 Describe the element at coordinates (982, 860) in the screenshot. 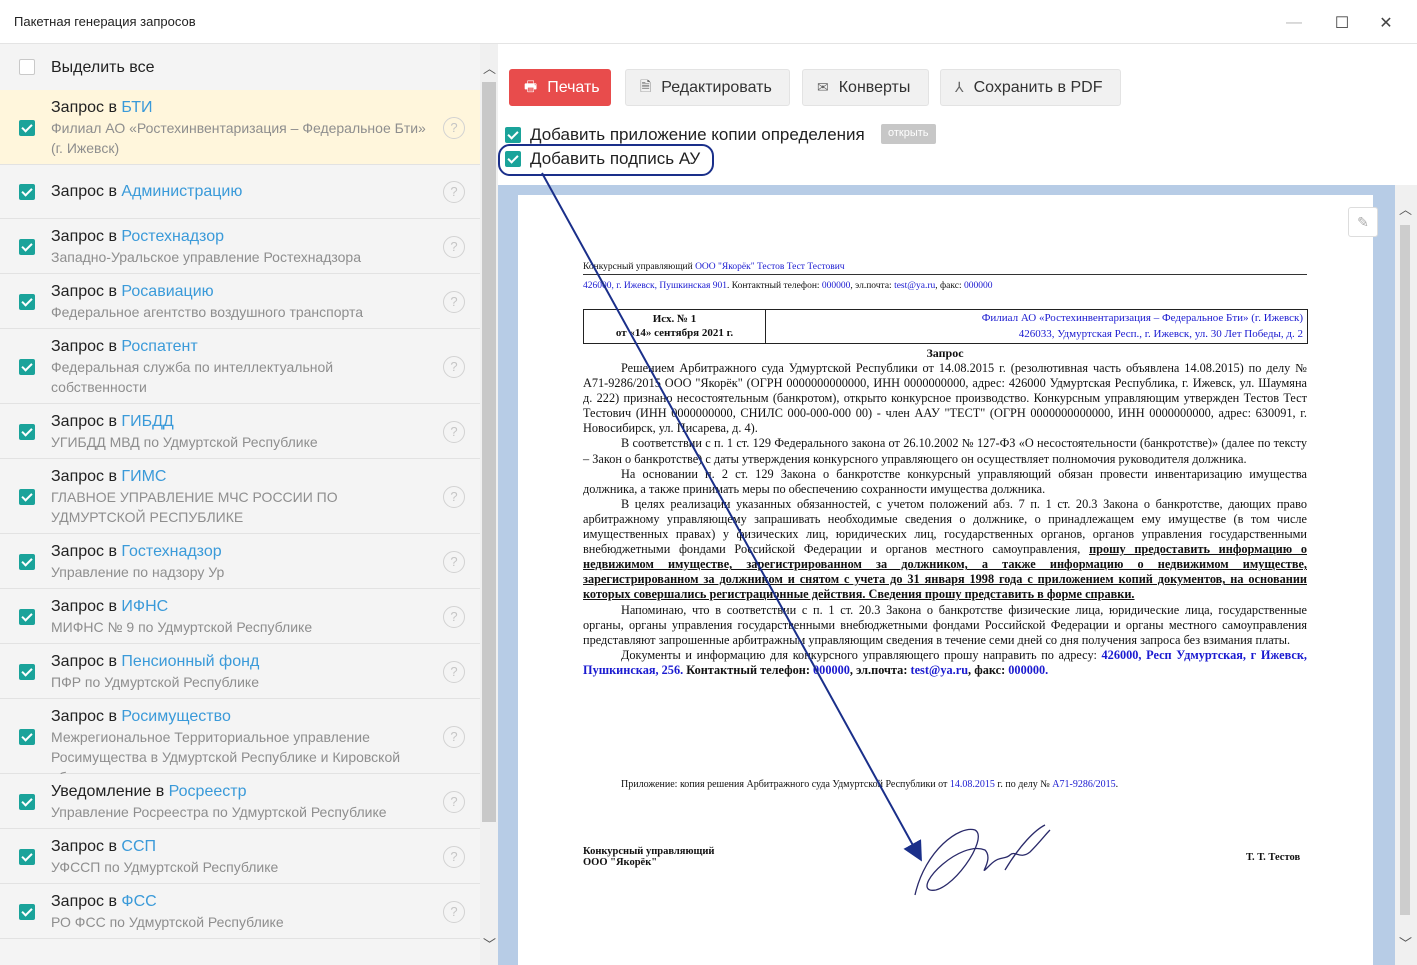

I see `signature-image` at that location.